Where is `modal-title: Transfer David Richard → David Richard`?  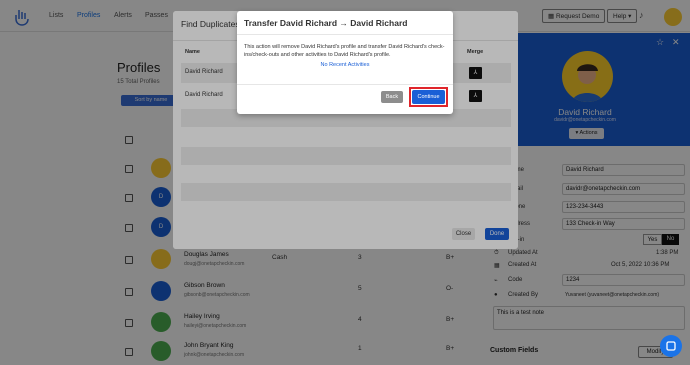 modal-title: Transfer David Richard → David Richard is located at coordinates (326, 23).